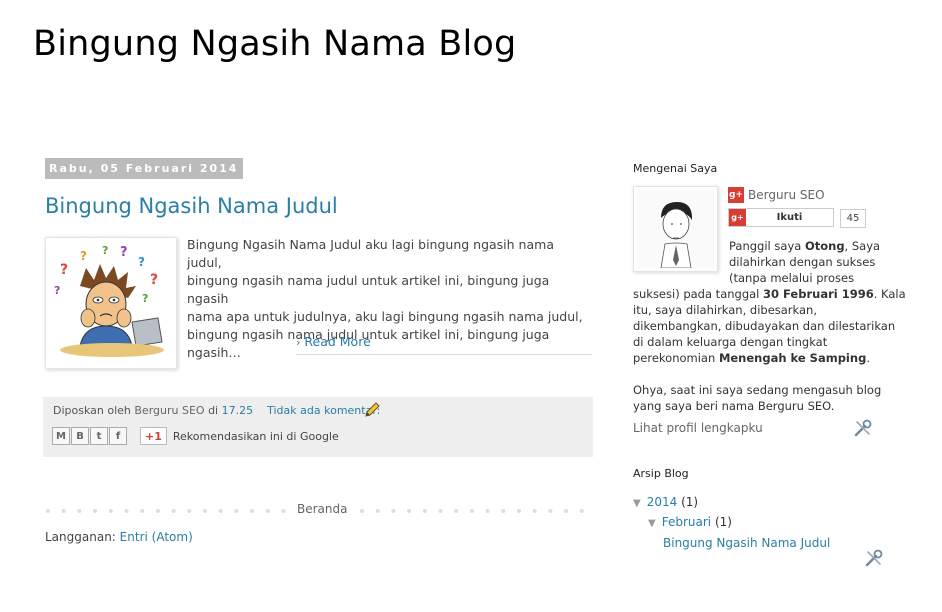  Describe the element at coordinates (274, 44) in the screenshot. I see `blog-title: Bingung Ngasih Nama Blog` at that location.